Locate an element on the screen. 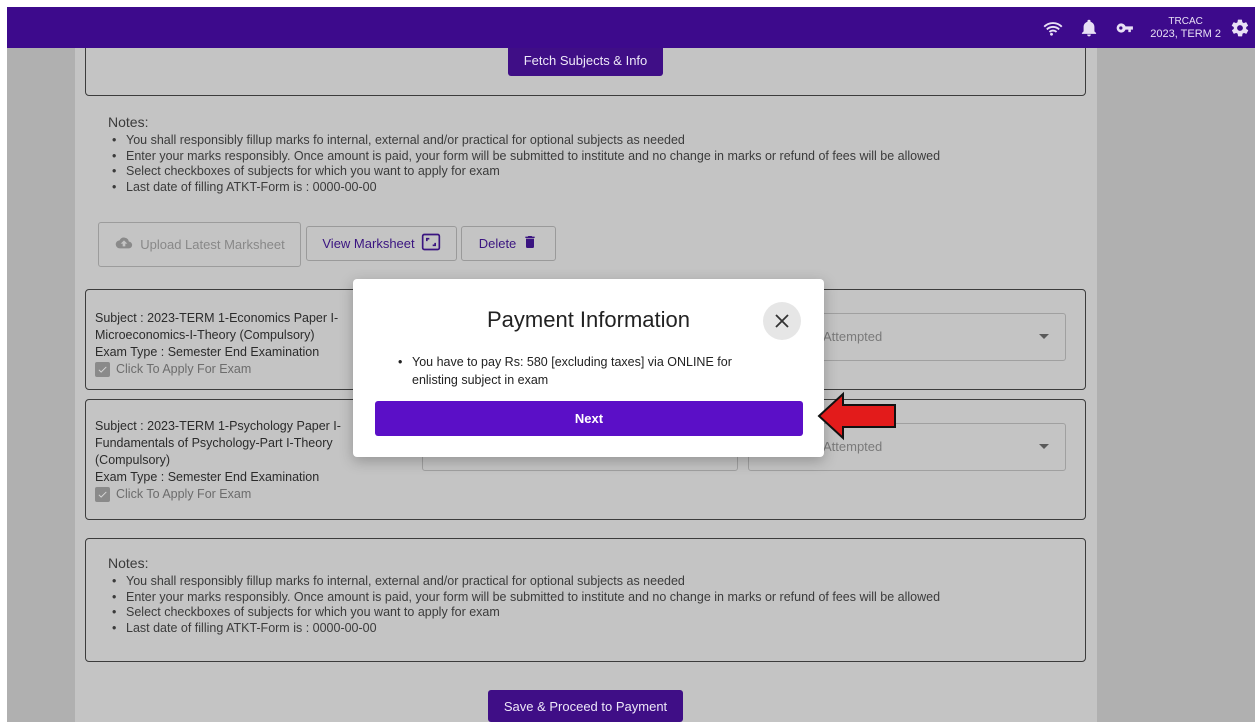 Image resolution: width=1255 pixels, height=722 pixels. fetch-subjects-button: Fetch Subjects & Info is located at coordinates (585, 60).